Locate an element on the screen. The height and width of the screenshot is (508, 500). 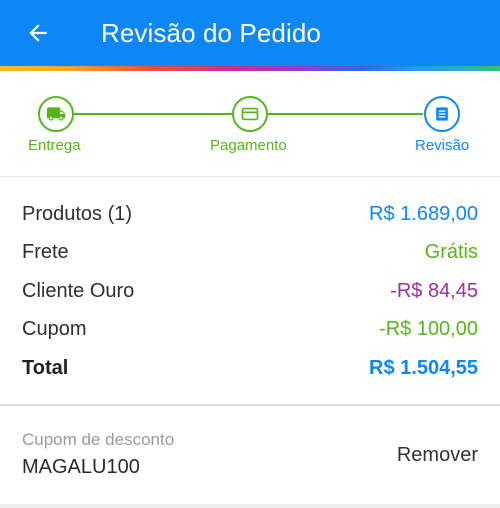
summary-row-shipping: Frete Grátis is located at coordinates (250, 252).